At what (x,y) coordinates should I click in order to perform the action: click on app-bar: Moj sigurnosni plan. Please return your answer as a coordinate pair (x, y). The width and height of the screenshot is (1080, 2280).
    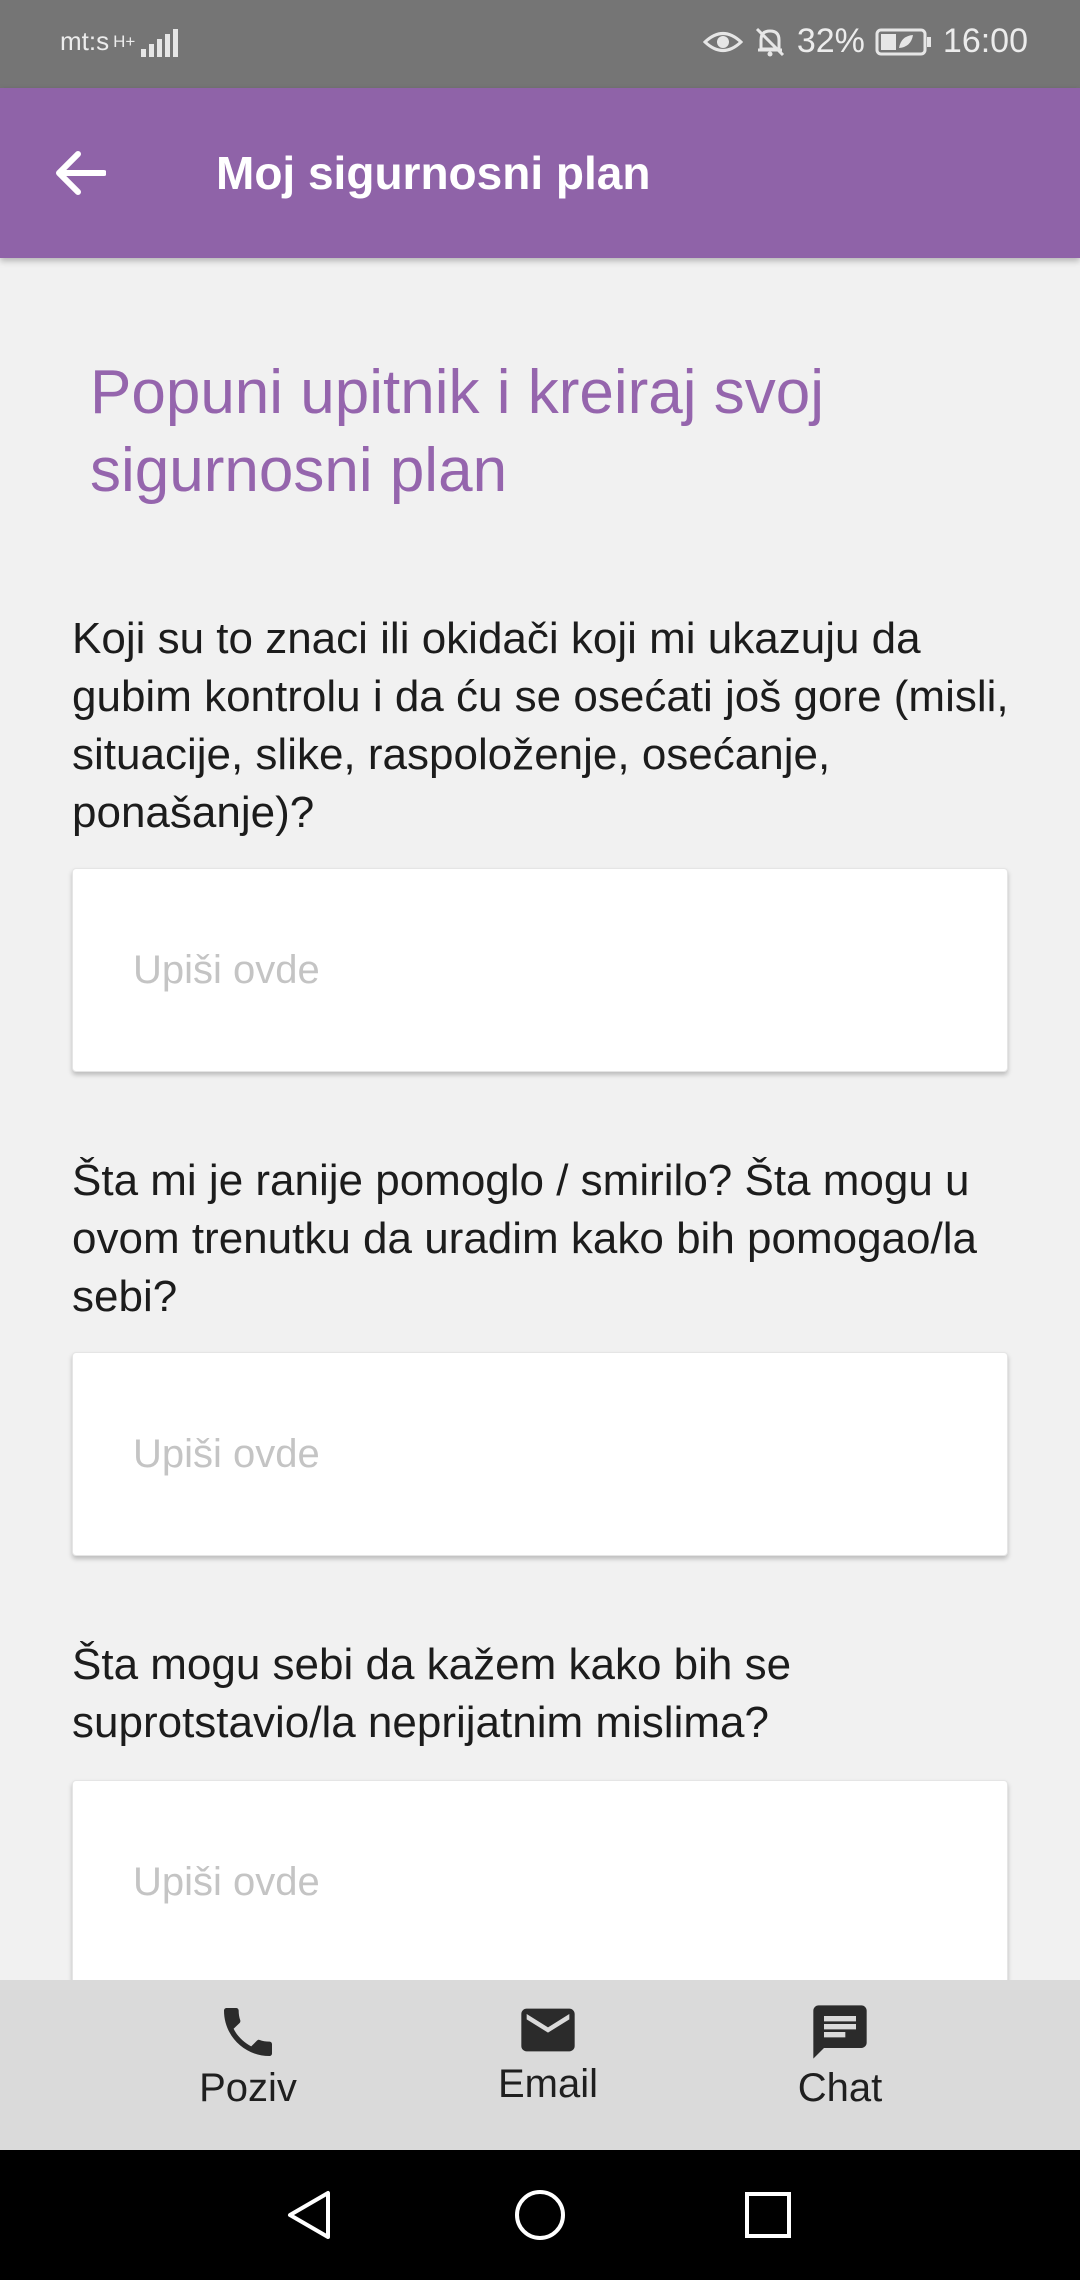
    Looking at the image, I should click on (540, 173).